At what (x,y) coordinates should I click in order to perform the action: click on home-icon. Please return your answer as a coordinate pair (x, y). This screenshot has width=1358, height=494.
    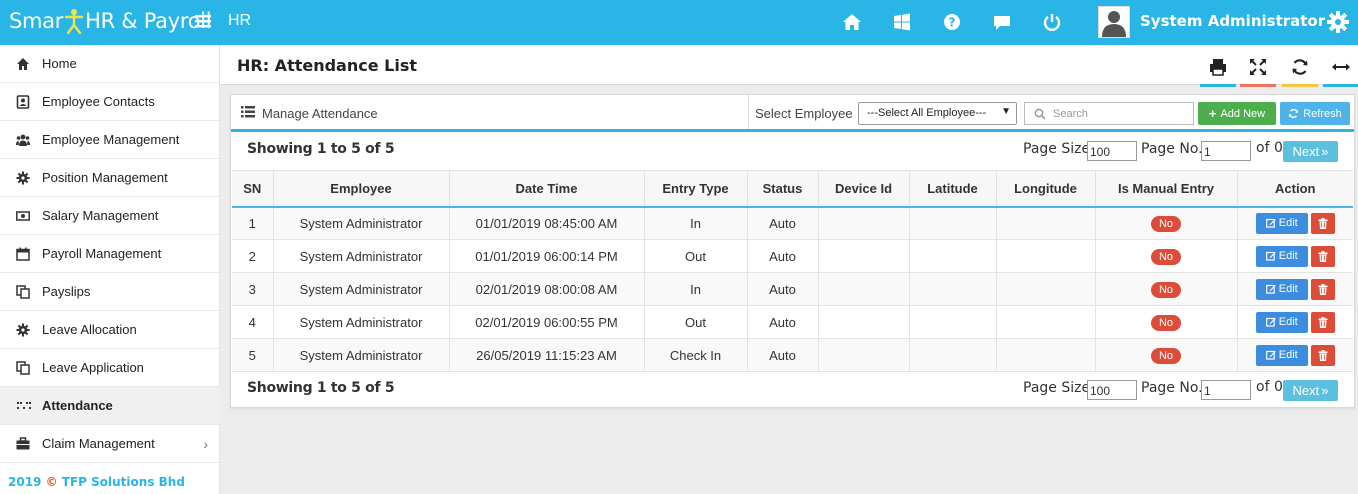
    Looking at the image, I should click on (852, 22).